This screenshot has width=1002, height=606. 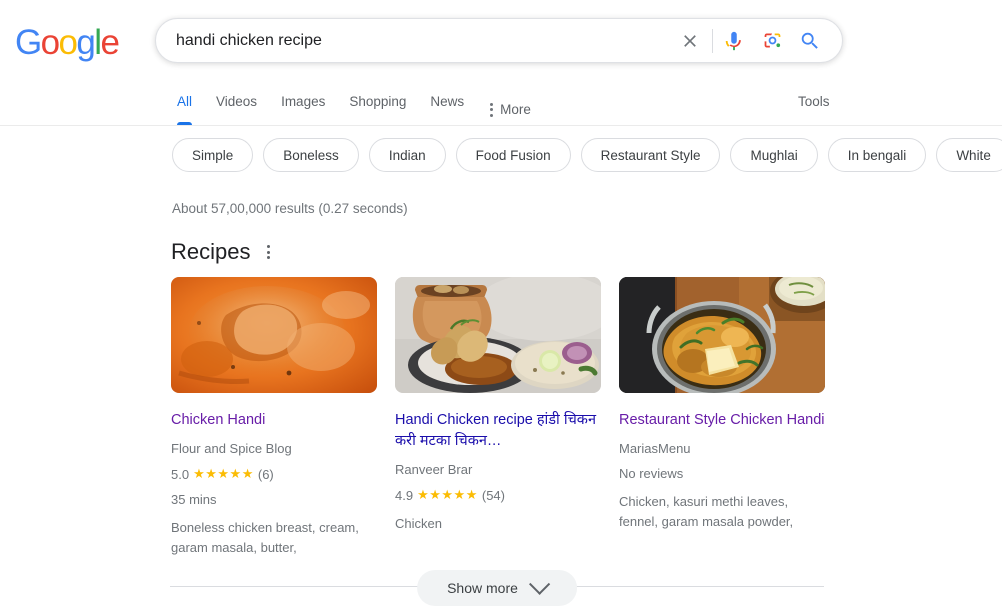 I want to click on tools-button: Tools, so click(x=814, y=101).